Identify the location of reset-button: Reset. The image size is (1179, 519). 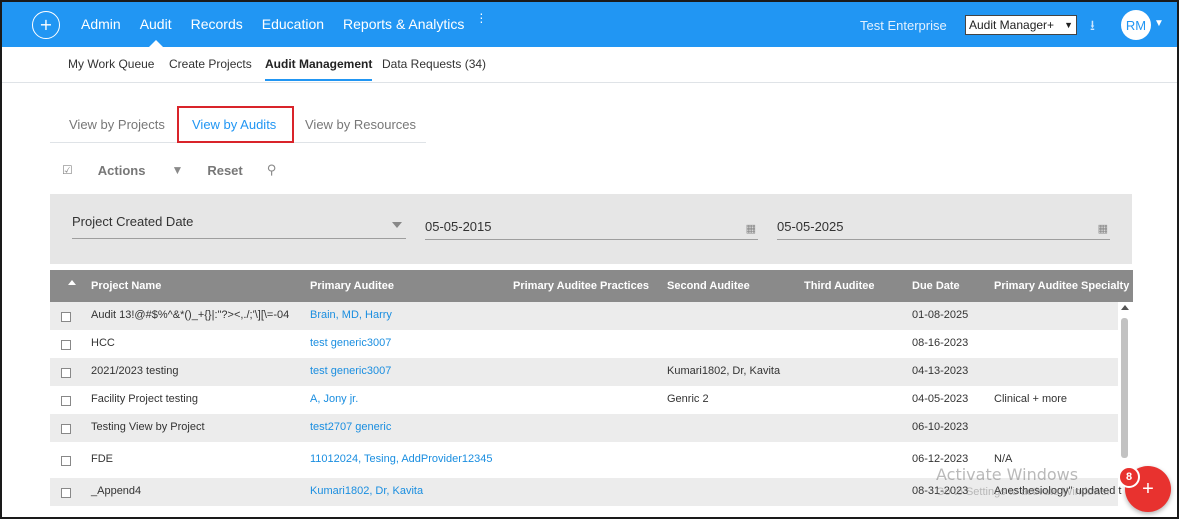
(224, 170).